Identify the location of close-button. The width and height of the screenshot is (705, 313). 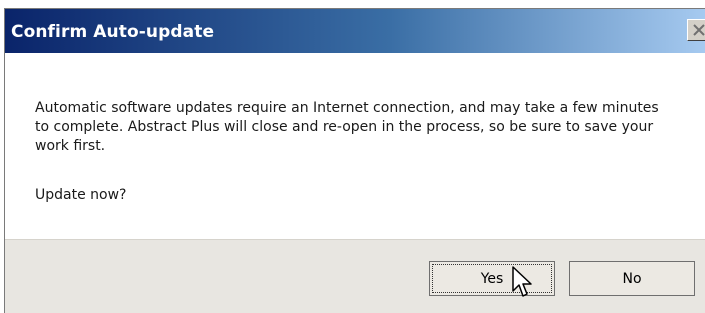
(696, 30).